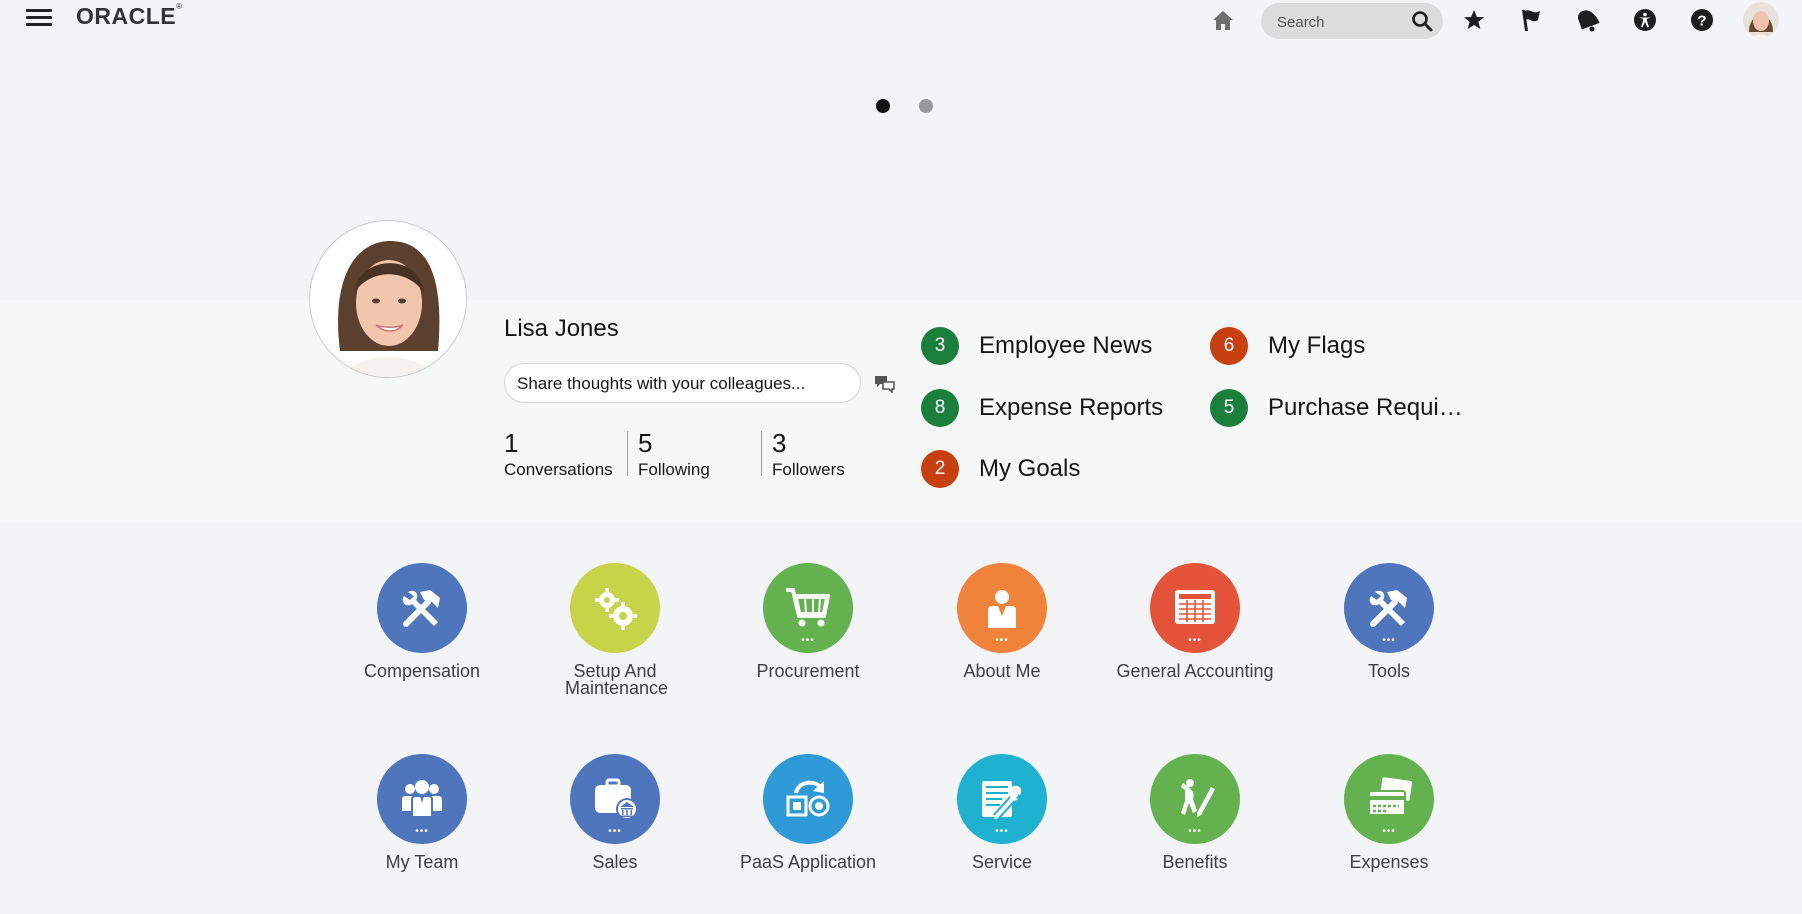  I want to click on app-tile-benefits: ••• Benefits, so click(1195, 812).